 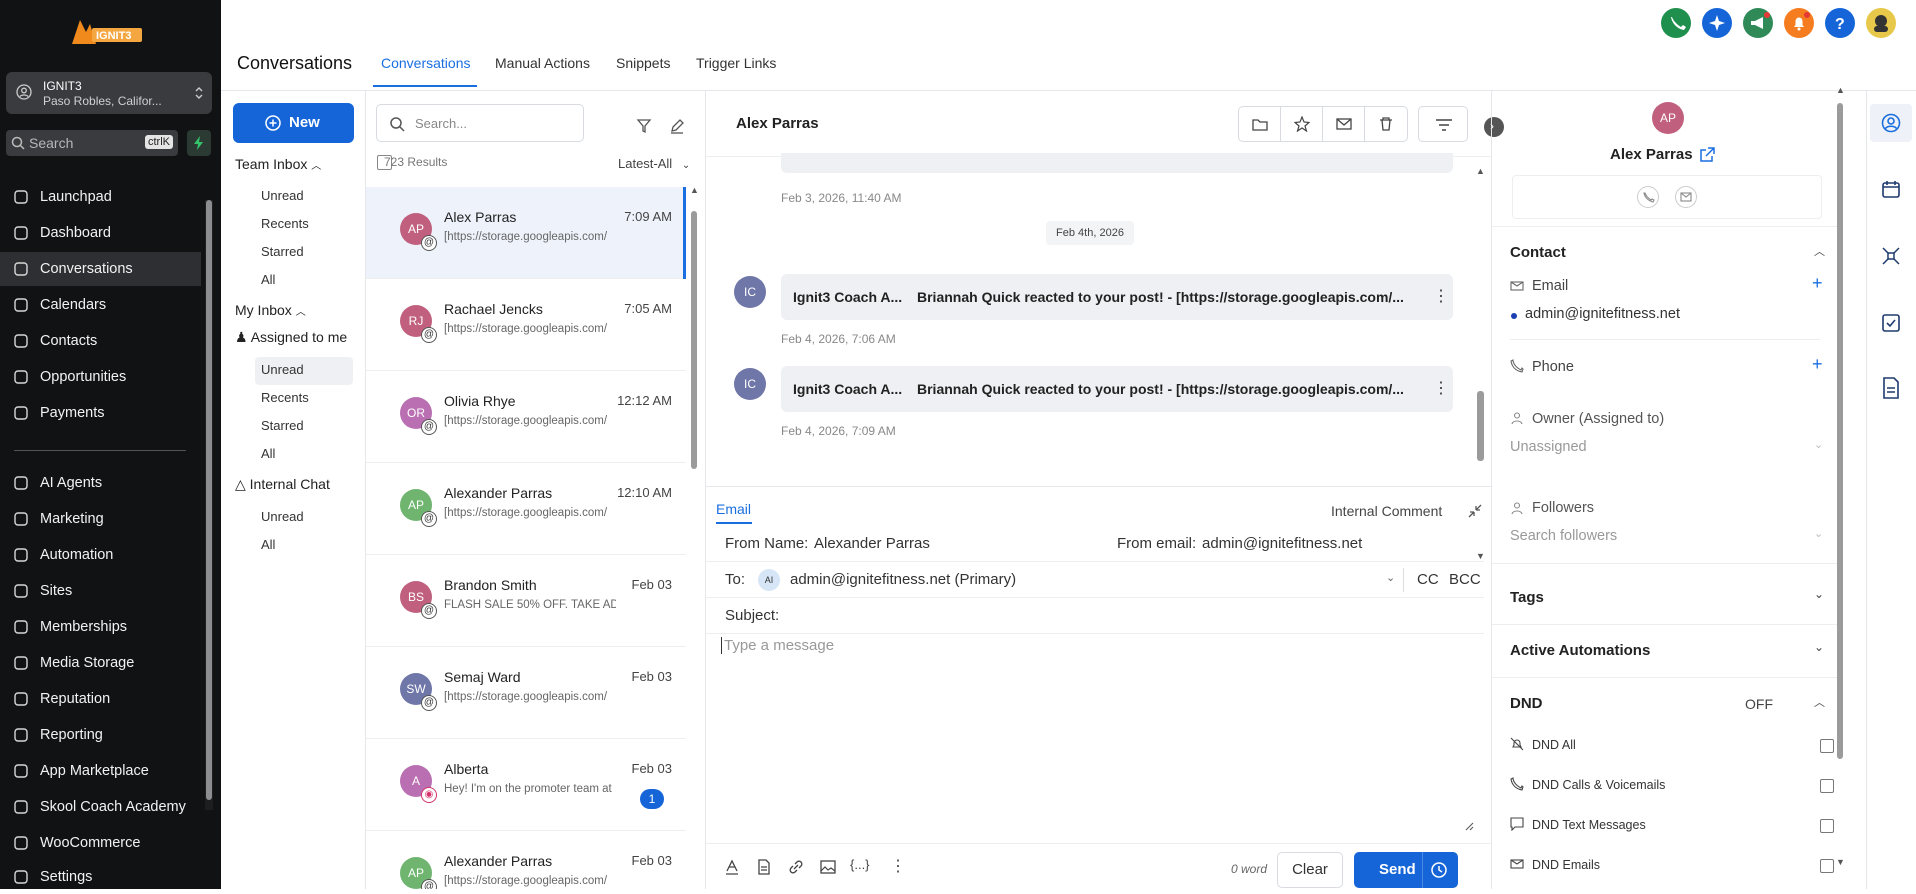 I want to click on profile-avatar, so click(x=1881, y=23).